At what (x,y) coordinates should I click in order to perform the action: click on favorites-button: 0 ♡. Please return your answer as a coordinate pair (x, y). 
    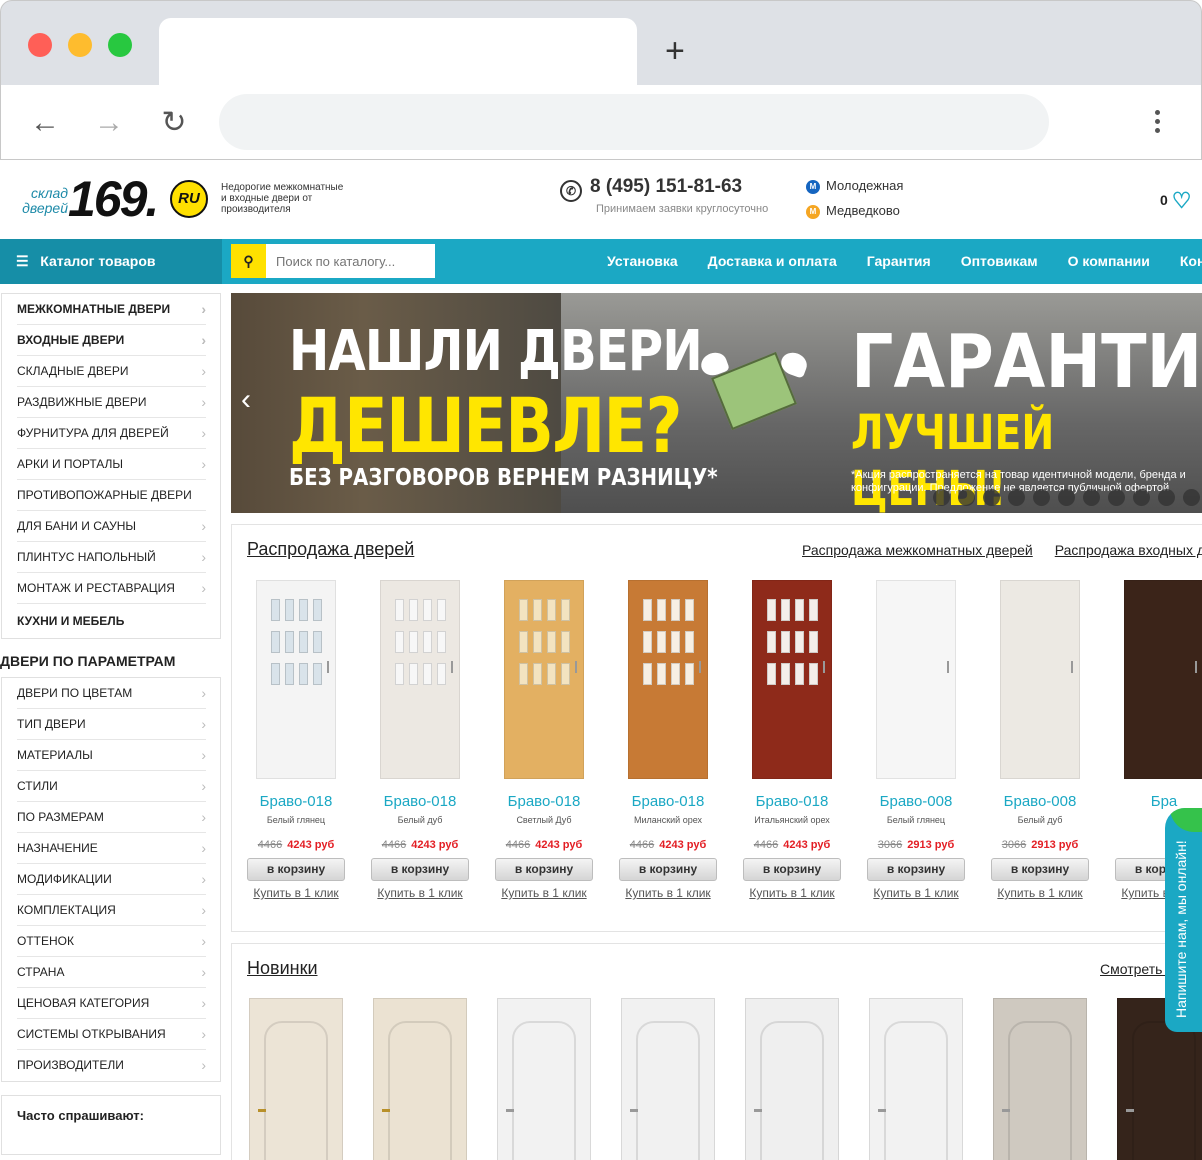
    Looking at the image, I should click on (1176, 201).